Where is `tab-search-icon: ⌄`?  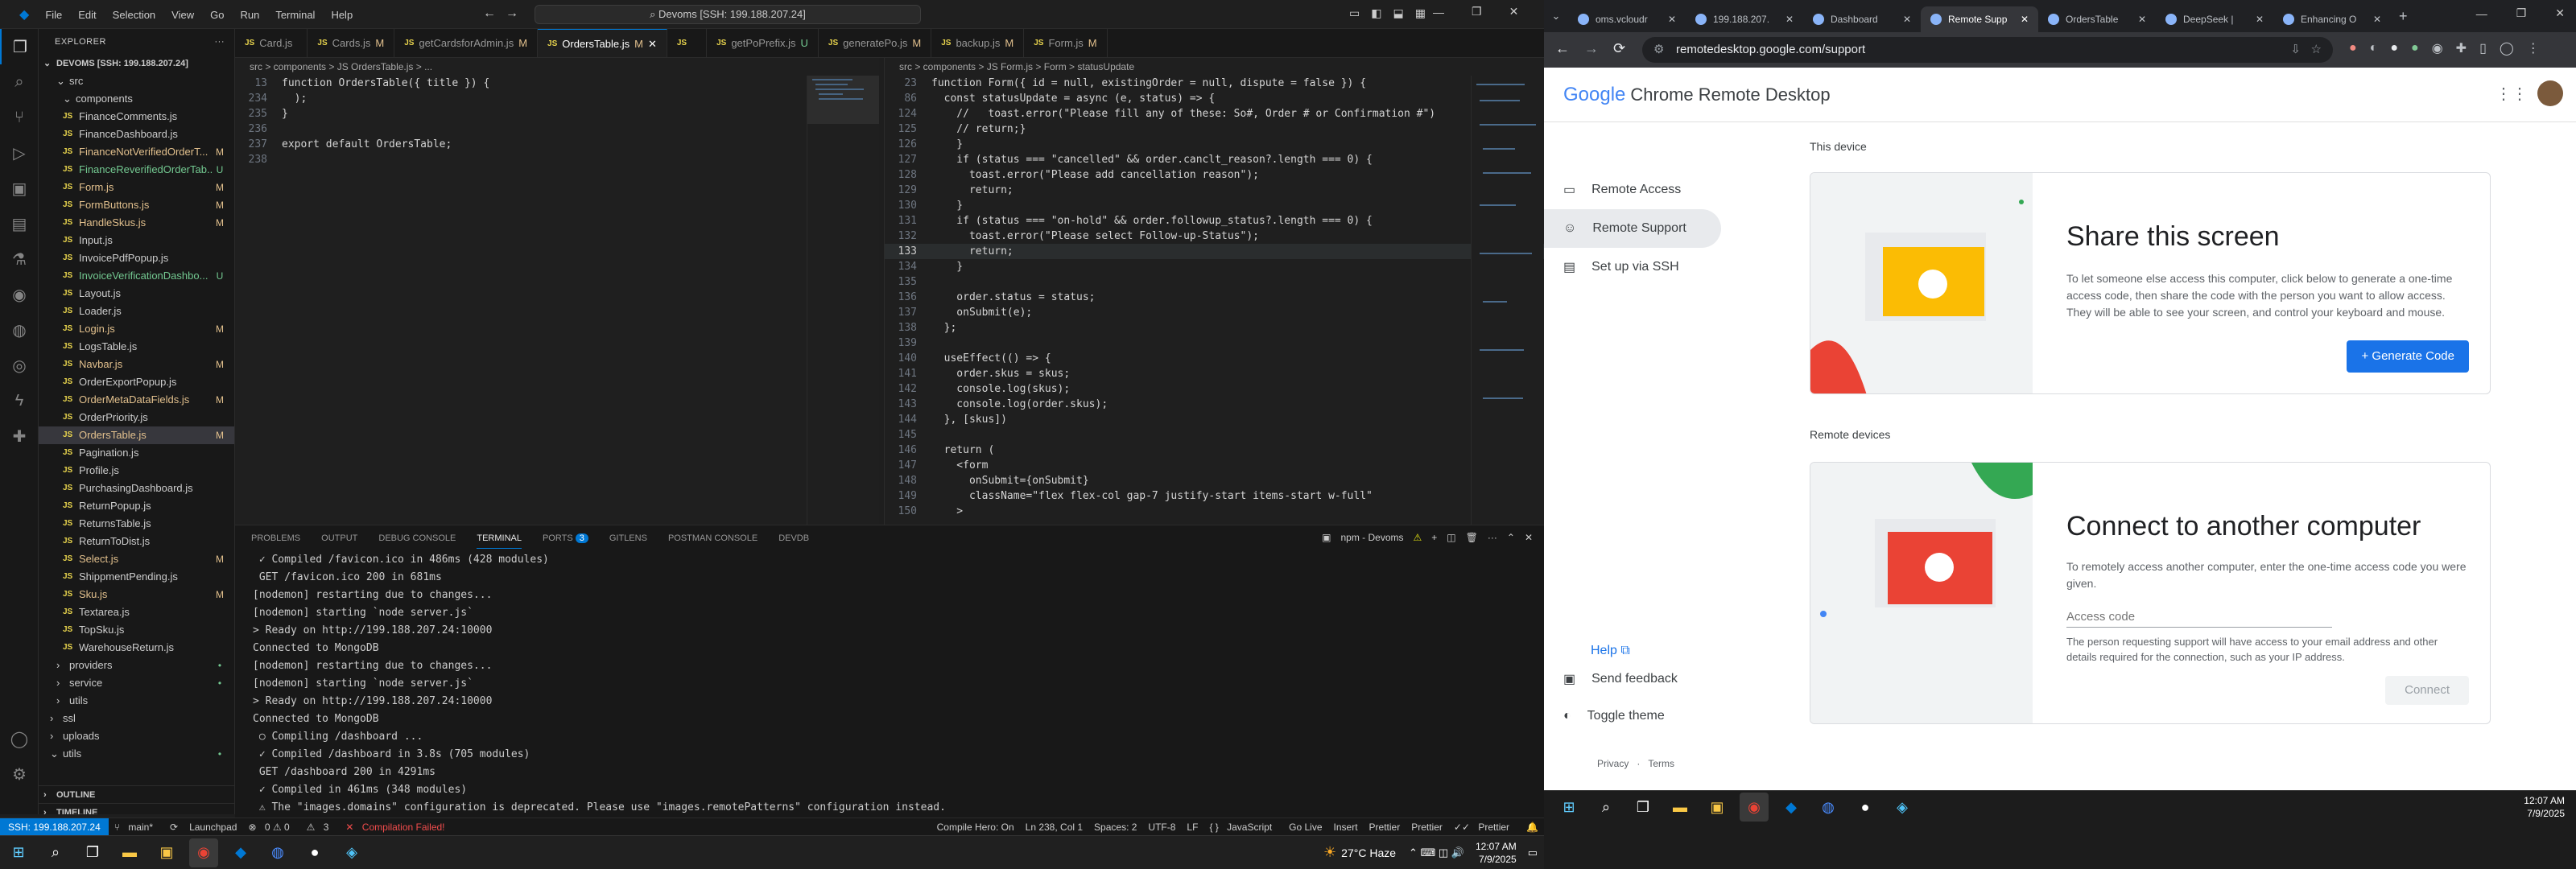
tab-search-icon: ⌄ is located at coordinates (1556, 16).